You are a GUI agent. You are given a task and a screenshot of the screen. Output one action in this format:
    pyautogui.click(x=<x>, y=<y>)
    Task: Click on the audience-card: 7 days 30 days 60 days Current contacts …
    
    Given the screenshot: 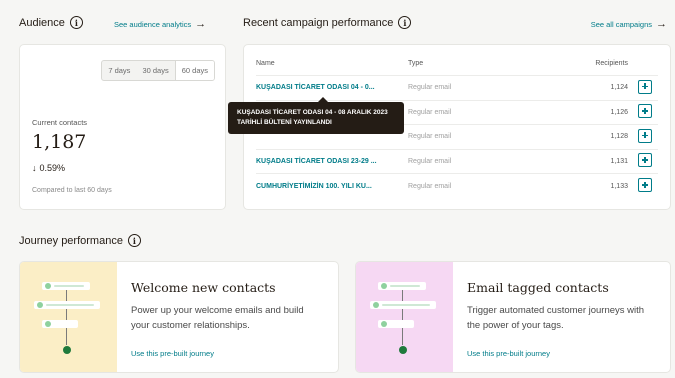 What is the action you would take?
    pyautogui.click(x=122, y=127)
    